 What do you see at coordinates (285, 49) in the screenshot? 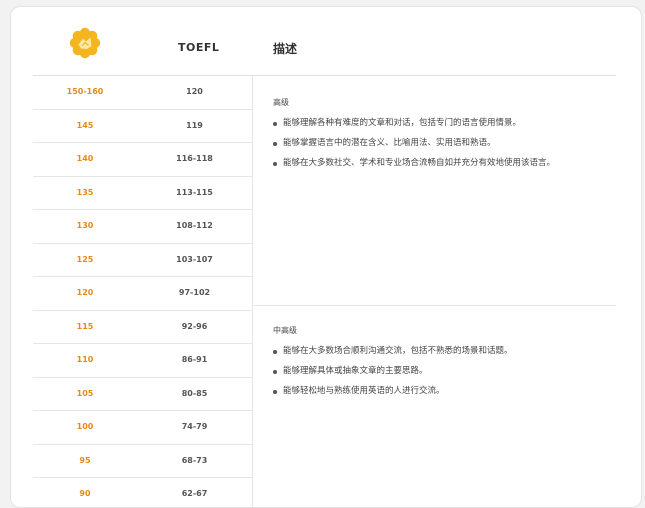
I see `description-column-header: 描述` at bounding box center [285, 49].